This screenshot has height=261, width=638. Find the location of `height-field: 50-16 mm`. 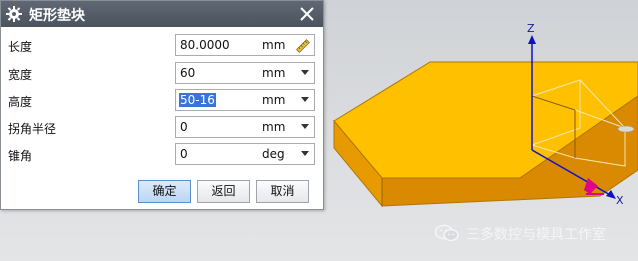

height-field: 50-16 mm is located at coordinates (245, 100).